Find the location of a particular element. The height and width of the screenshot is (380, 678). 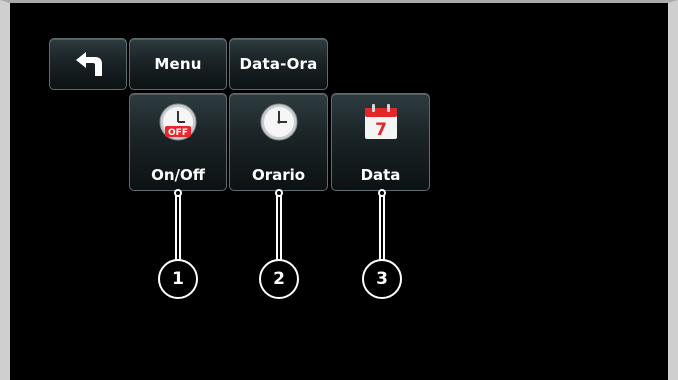

calendar-day: 7 is located at coordinates (381, 130).